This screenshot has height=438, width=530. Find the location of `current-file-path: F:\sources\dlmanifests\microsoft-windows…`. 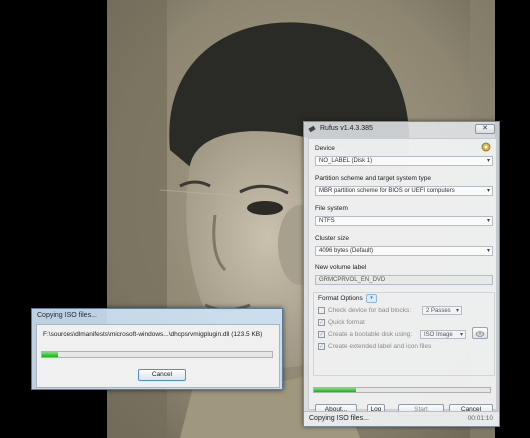

current-file-path: F:\sources\dlmanifests\microsoft-windows… is located at coordinates (153, 334).